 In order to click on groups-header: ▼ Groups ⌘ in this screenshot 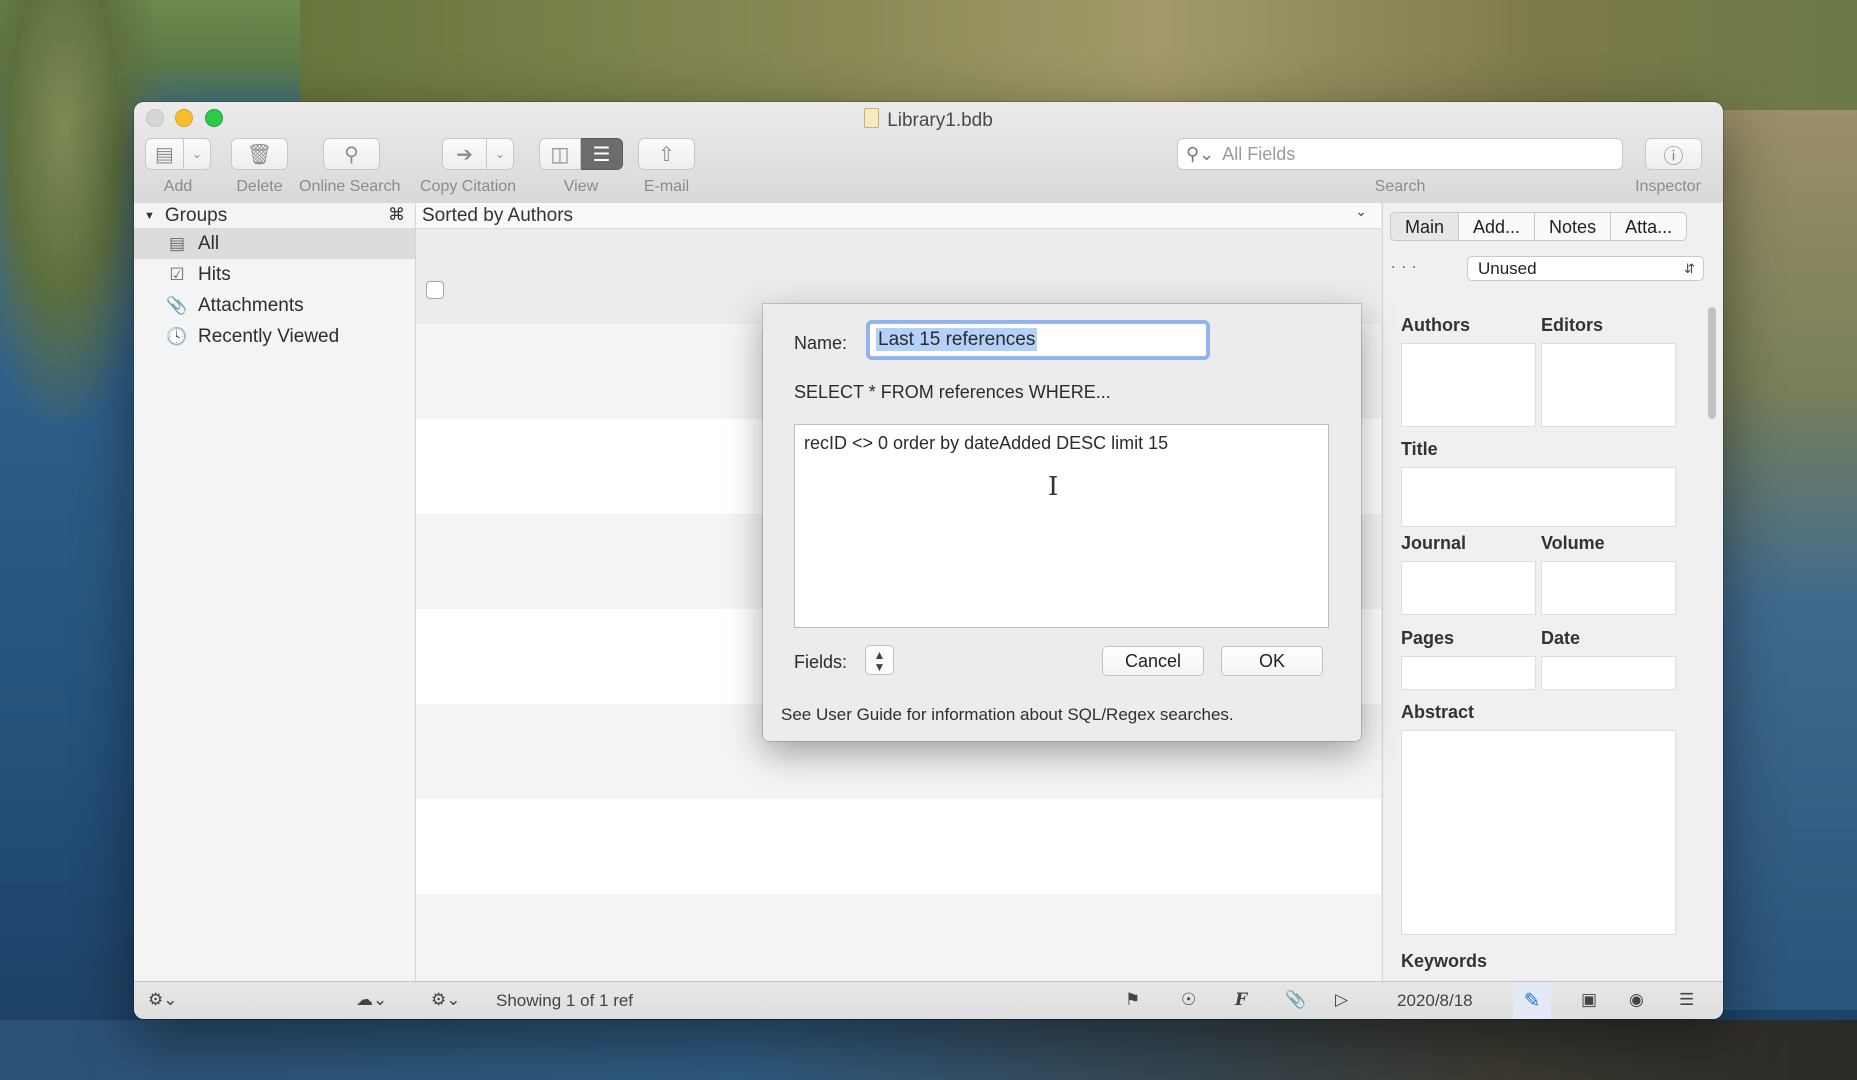, I will do `click(274, 215)`.